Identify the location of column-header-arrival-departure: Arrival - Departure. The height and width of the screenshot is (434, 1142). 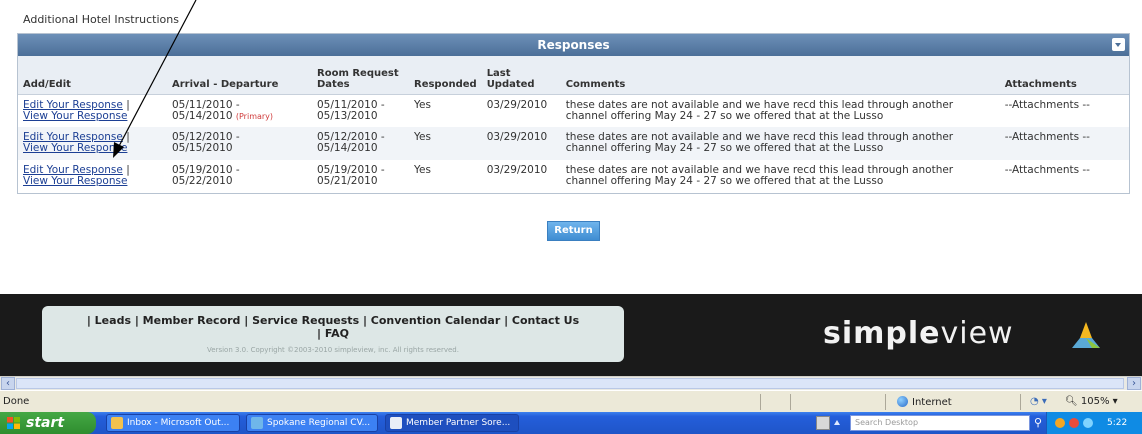
(239, 75).